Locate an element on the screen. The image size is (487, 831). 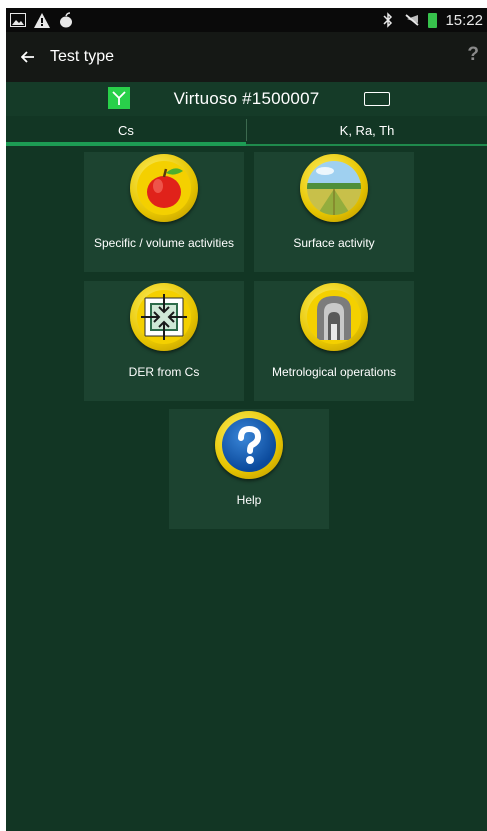
mute-icon is located at coordinates (412, 20).